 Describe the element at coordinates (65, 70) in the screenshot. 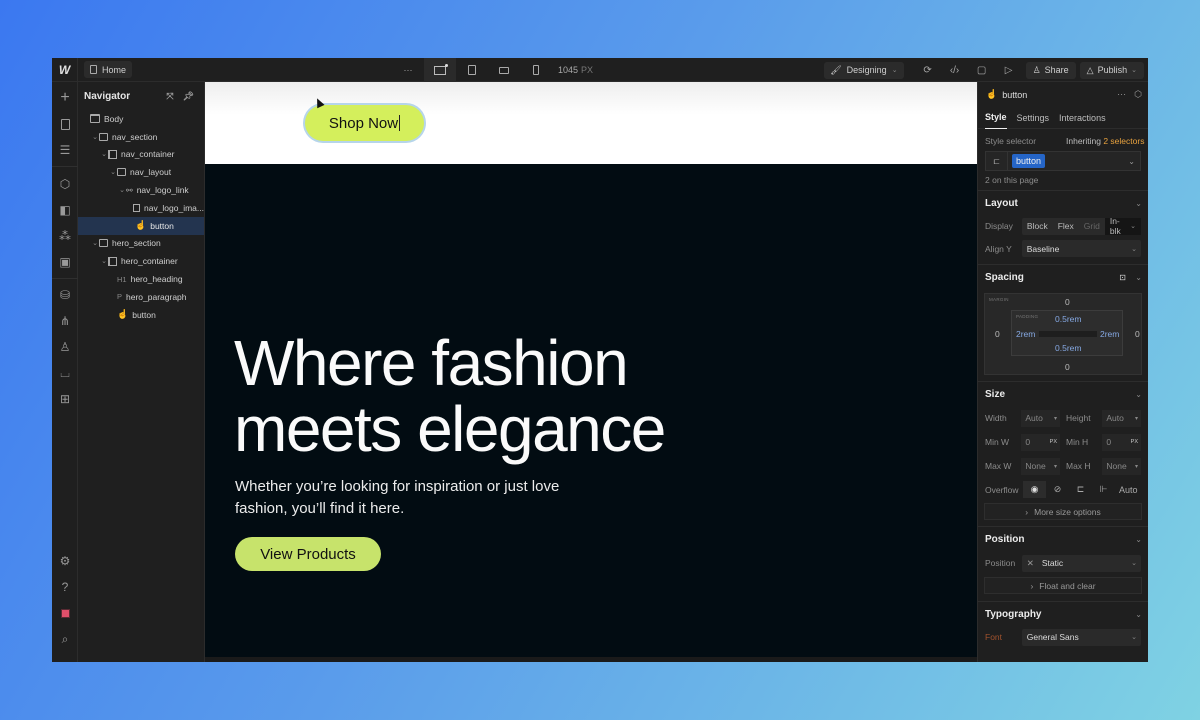

I see `webflow-logo-icon: W` at that location.